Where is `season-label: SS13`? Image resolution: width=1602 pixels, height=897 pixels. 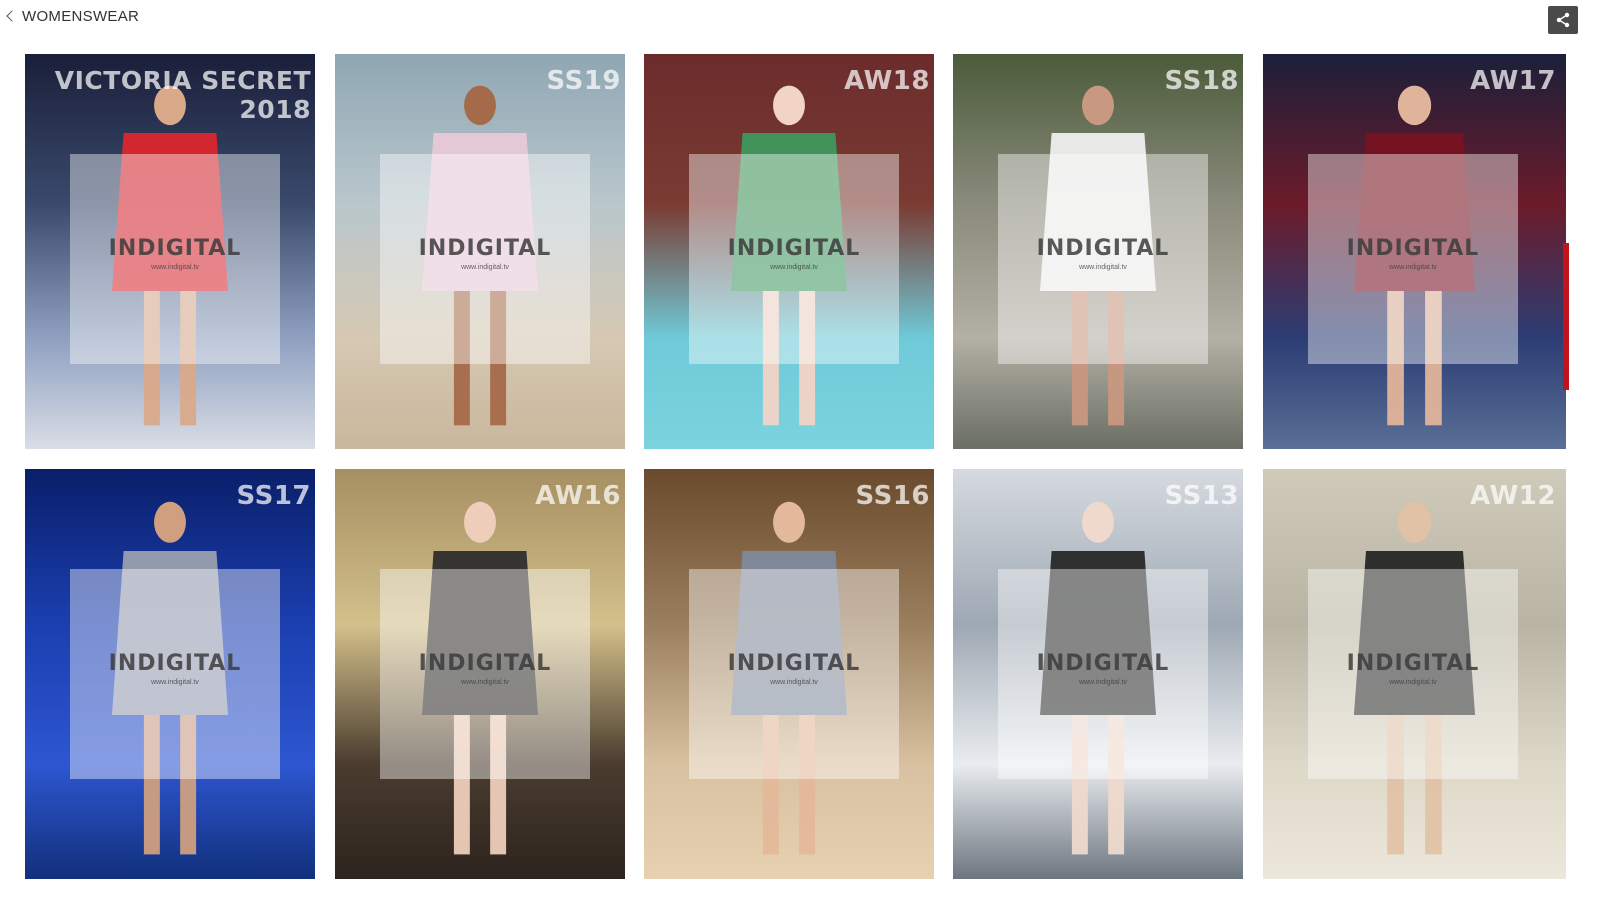
season-label: SS13 is located at coordinates (1201, 496).